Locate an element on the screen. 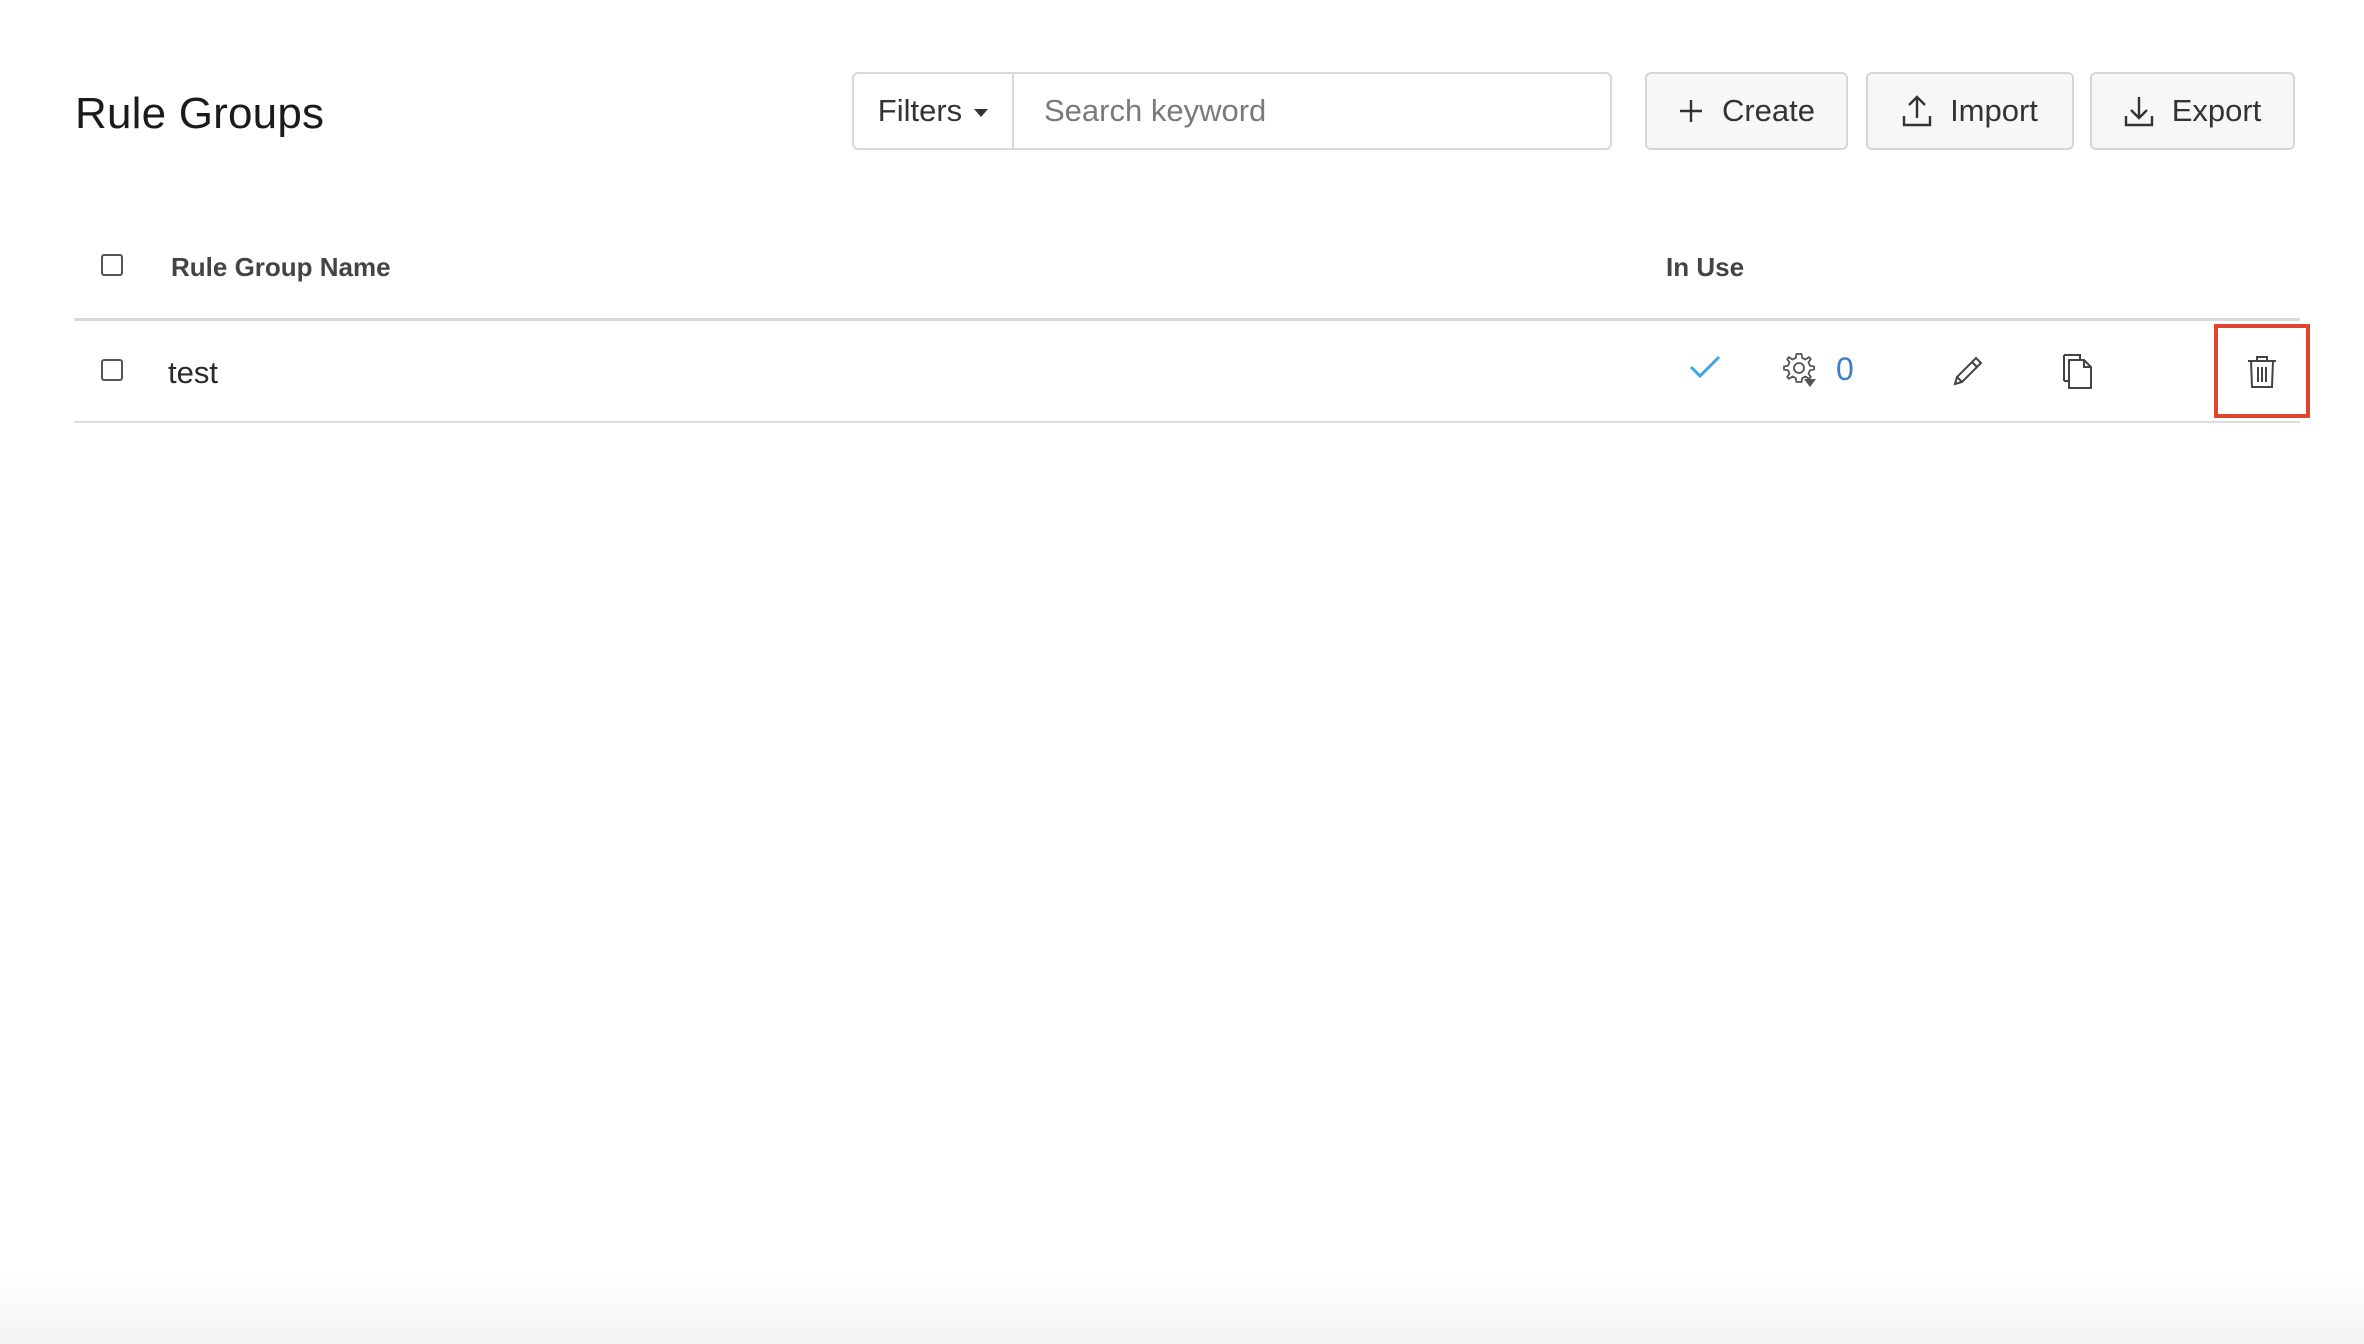 The width and height of the screenshot is (2364, 1344). copy-icon is located at coordinates (2078, 371).